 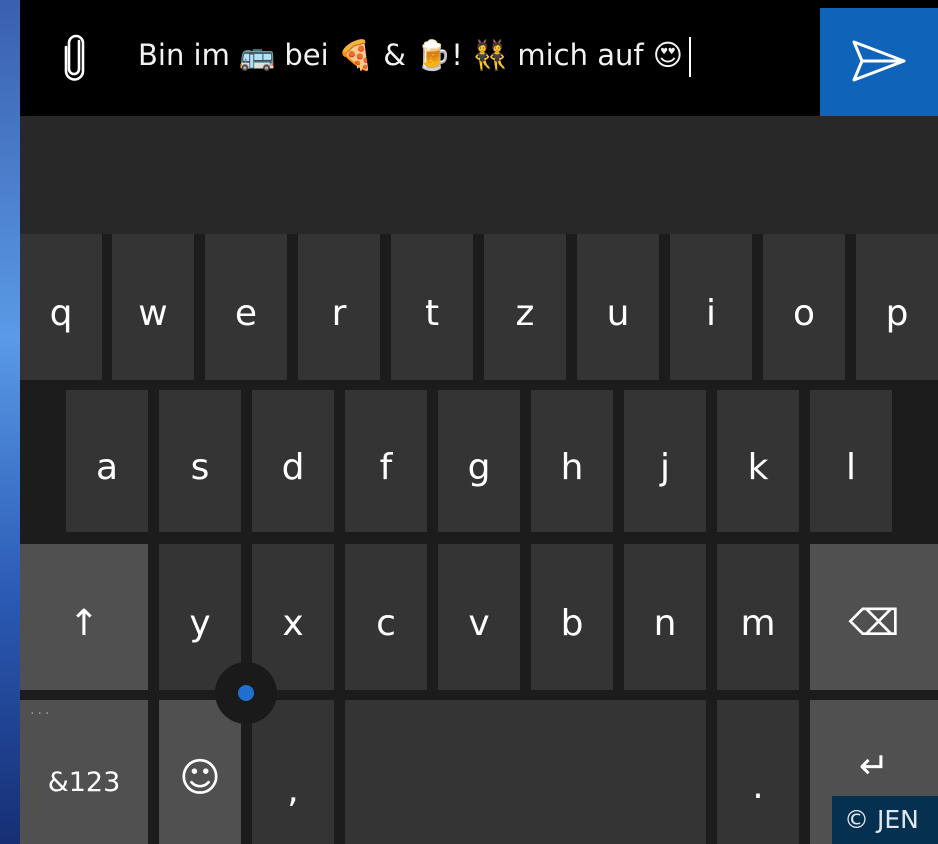 What do you see at coordinates (386, 467) in the screenshot?
I see `key-label: f` at bounding box center [386, 467].